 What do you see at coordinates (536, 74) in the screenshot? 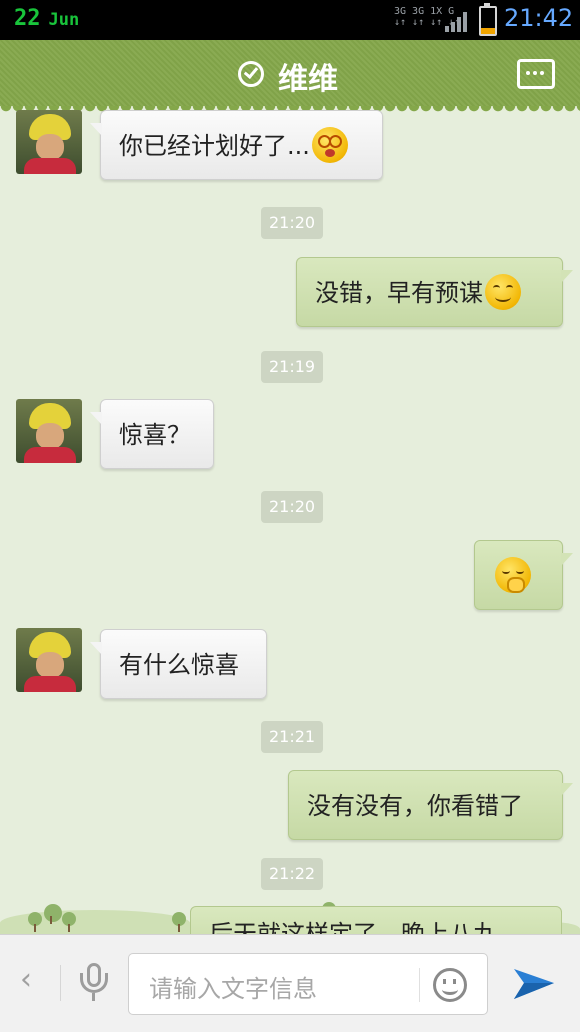
I see `chat-more-button` at bounding box center [536, 74].